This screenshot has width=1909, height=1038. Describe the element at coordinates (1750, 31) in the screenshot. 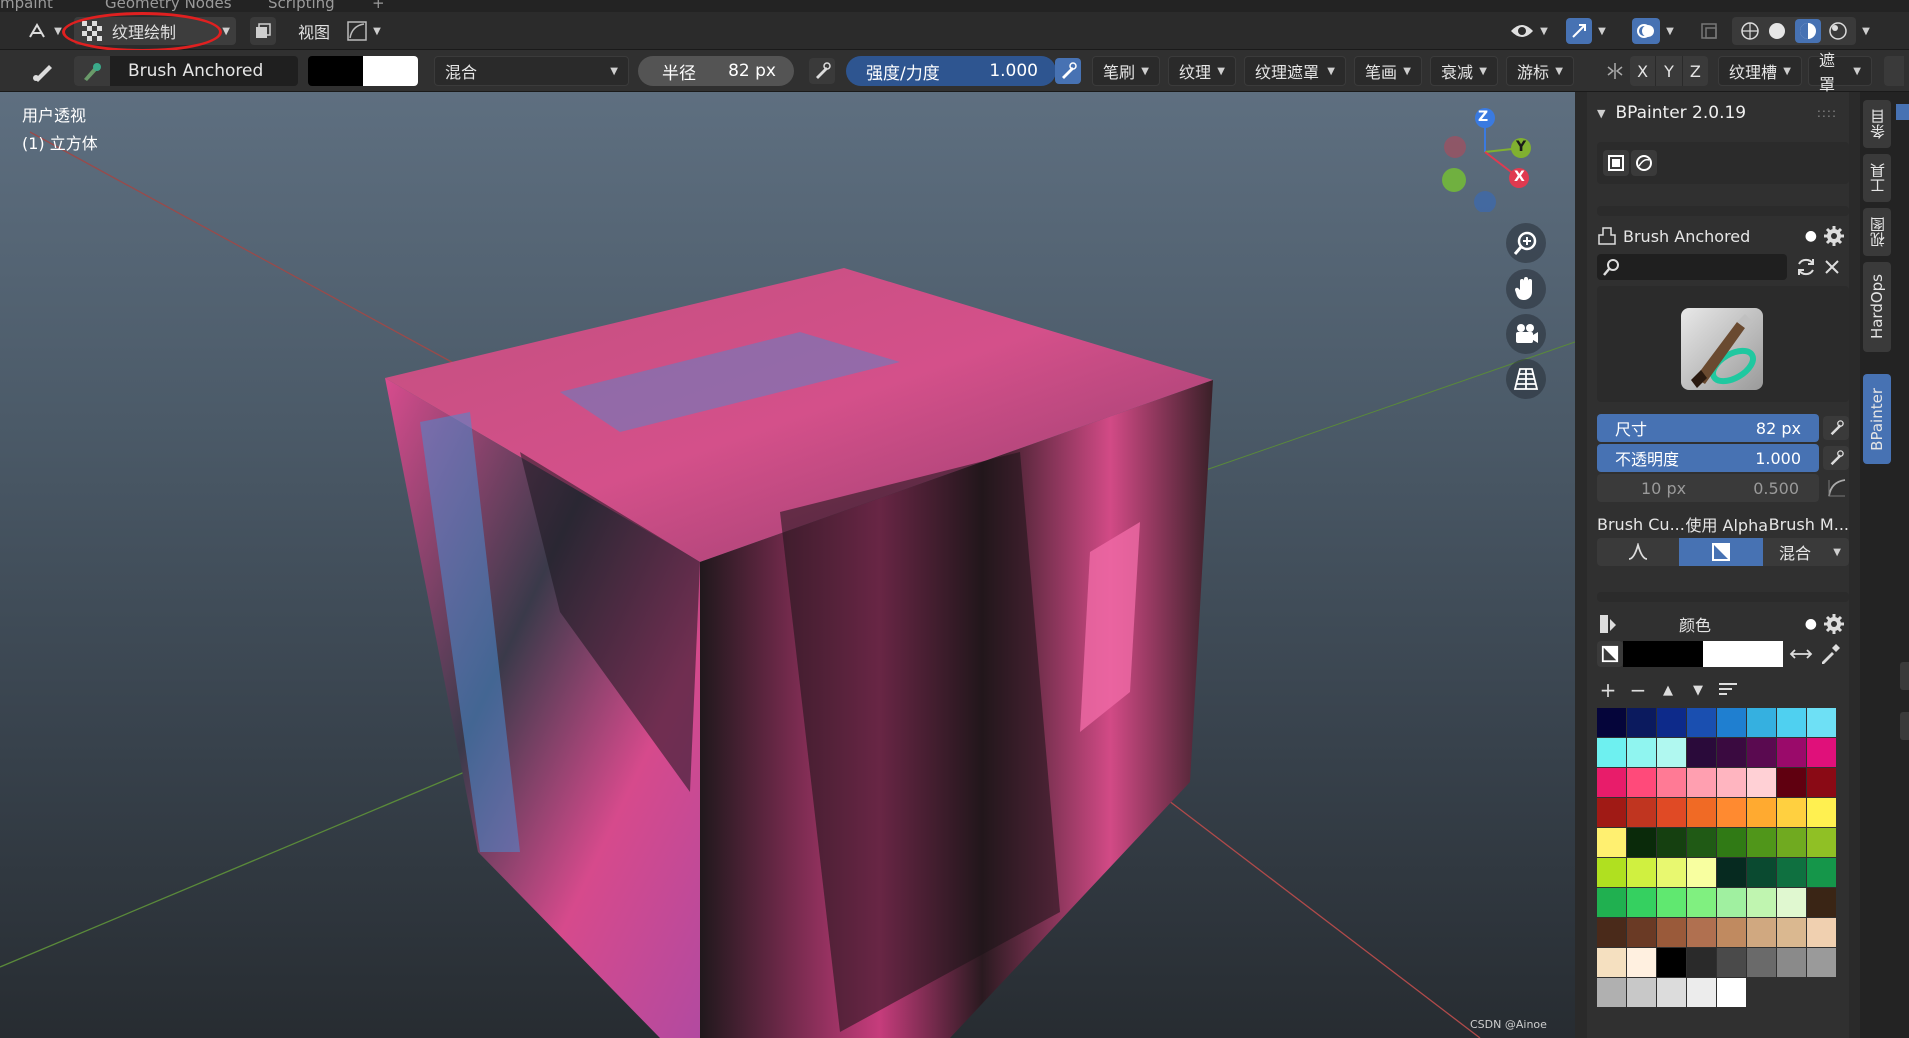

I see `wireframe-shading-icon` at that location.